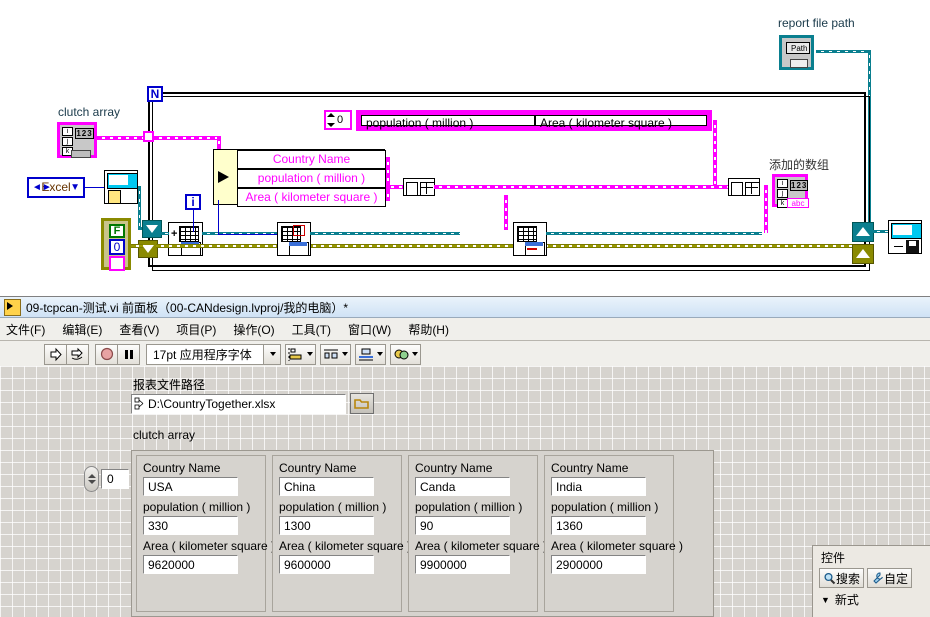 The height and width of the screenshot is (617, 930). What do you see at coordinates (121, 187) in the screenshot?
I see `new-report-vi` at bounding box center [121, 187].